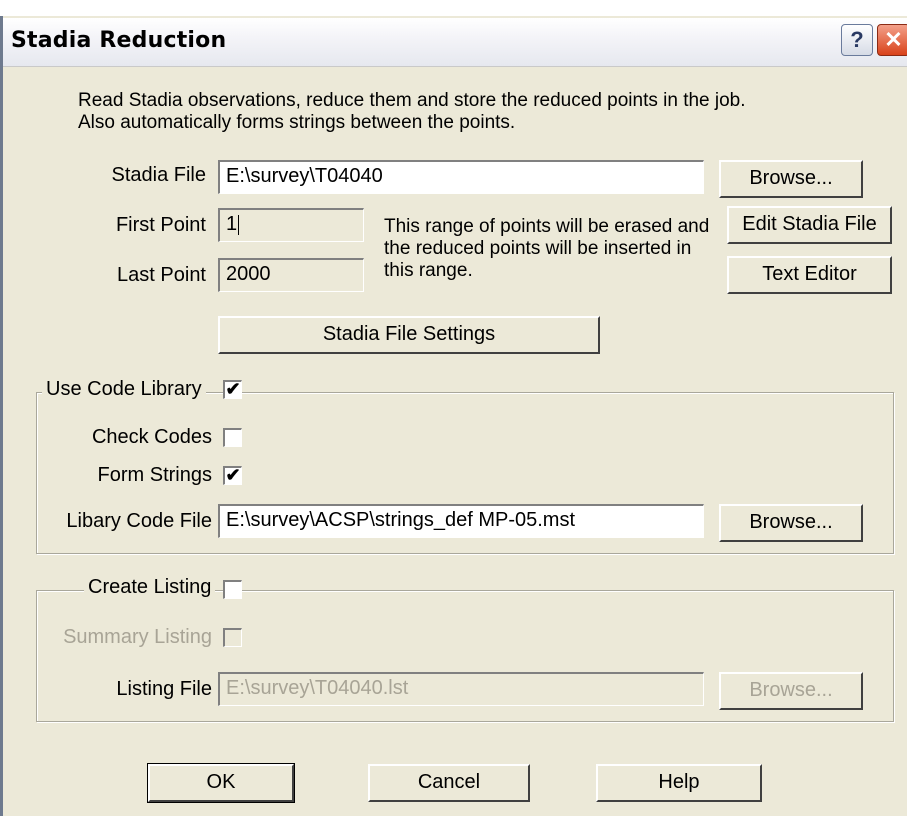 Image resolution: width=907 pixels, height=816 pixels. Describe the element at coordinates (161, 275) in the screenshot. I see `last-point-label: Last Point` at that location.